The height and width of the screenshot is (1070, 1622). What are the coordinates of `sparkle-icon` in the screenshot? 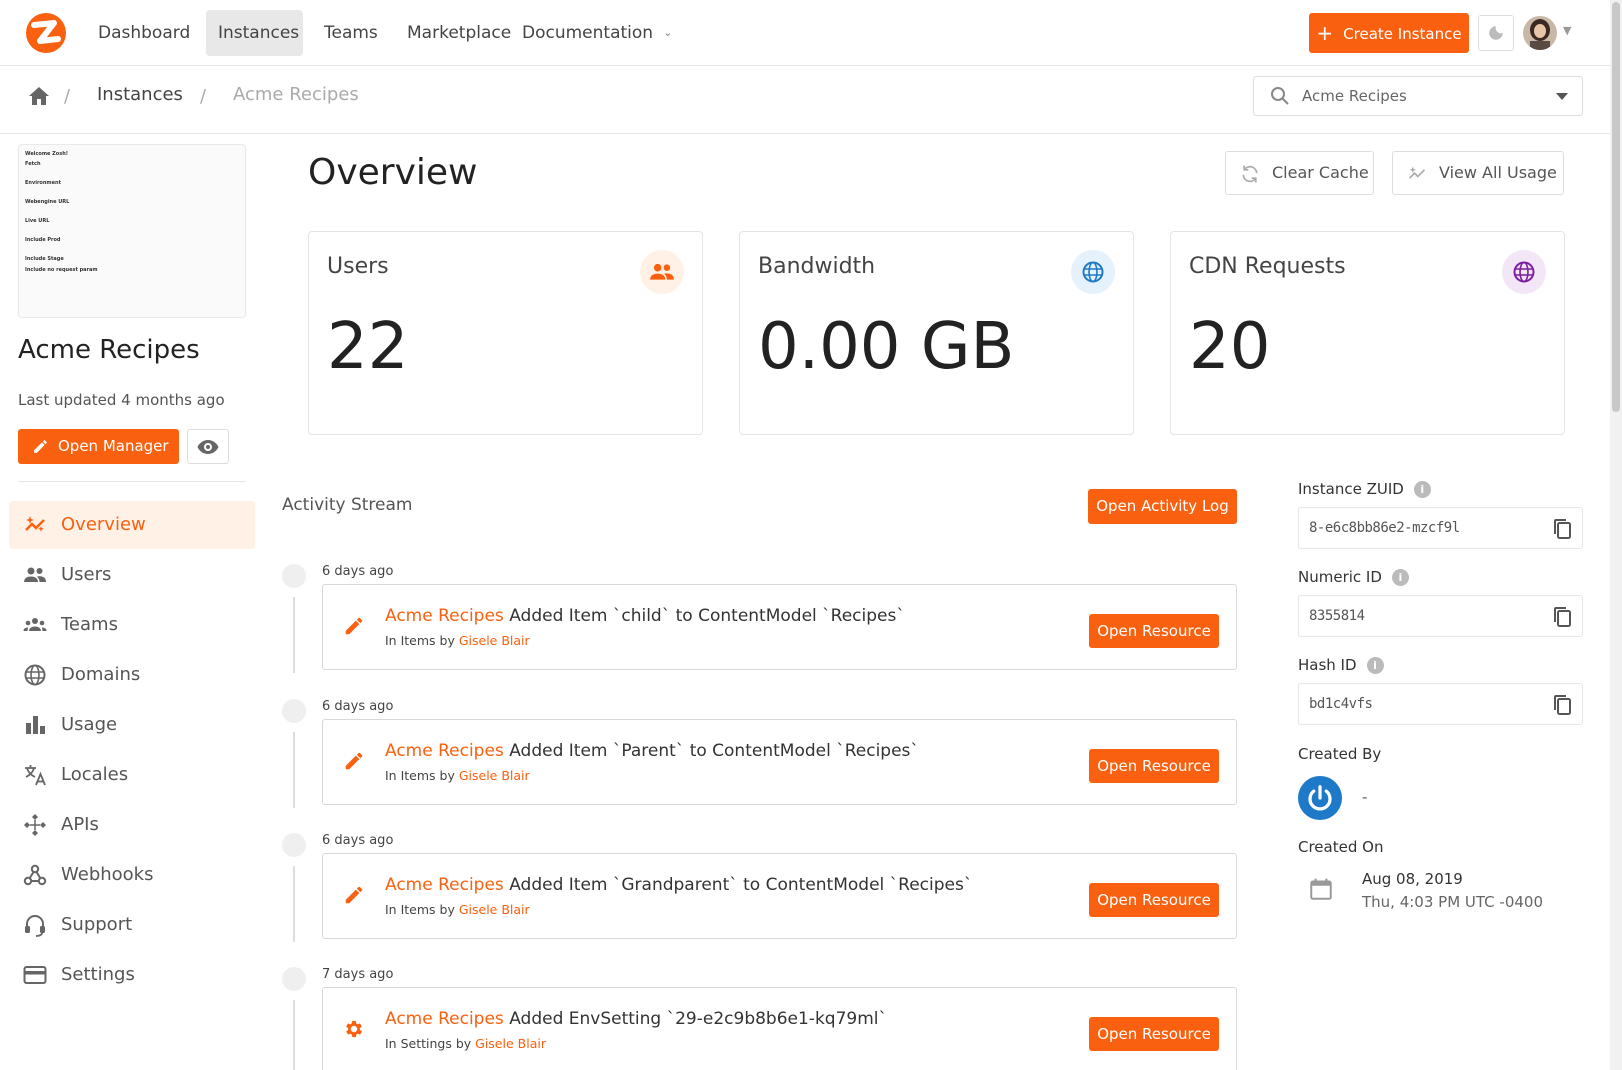 It's located at (1417, 172).